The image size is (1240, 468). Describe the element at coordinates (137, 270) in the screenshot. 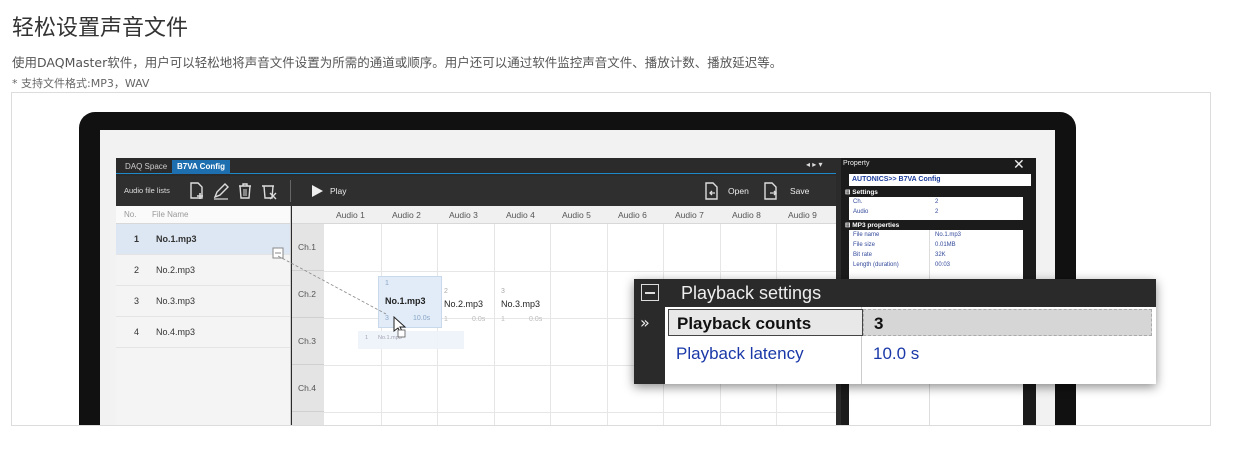

I see `file-no: 2` at that location.